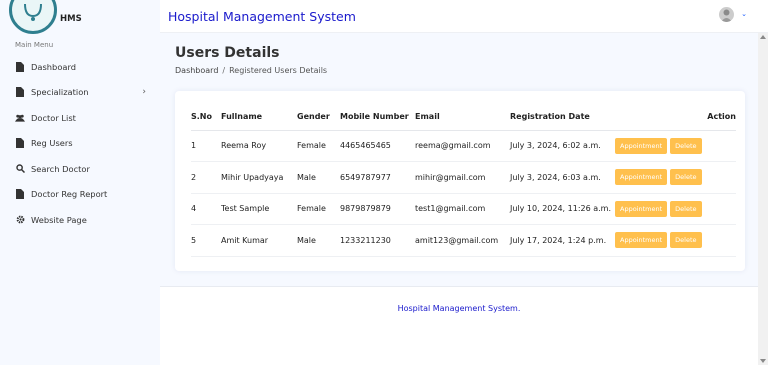  What do you see at coordinates (34, 45) in the screenshot?
I see `menu-title: Main Menu` at bounding box center [34, 45].